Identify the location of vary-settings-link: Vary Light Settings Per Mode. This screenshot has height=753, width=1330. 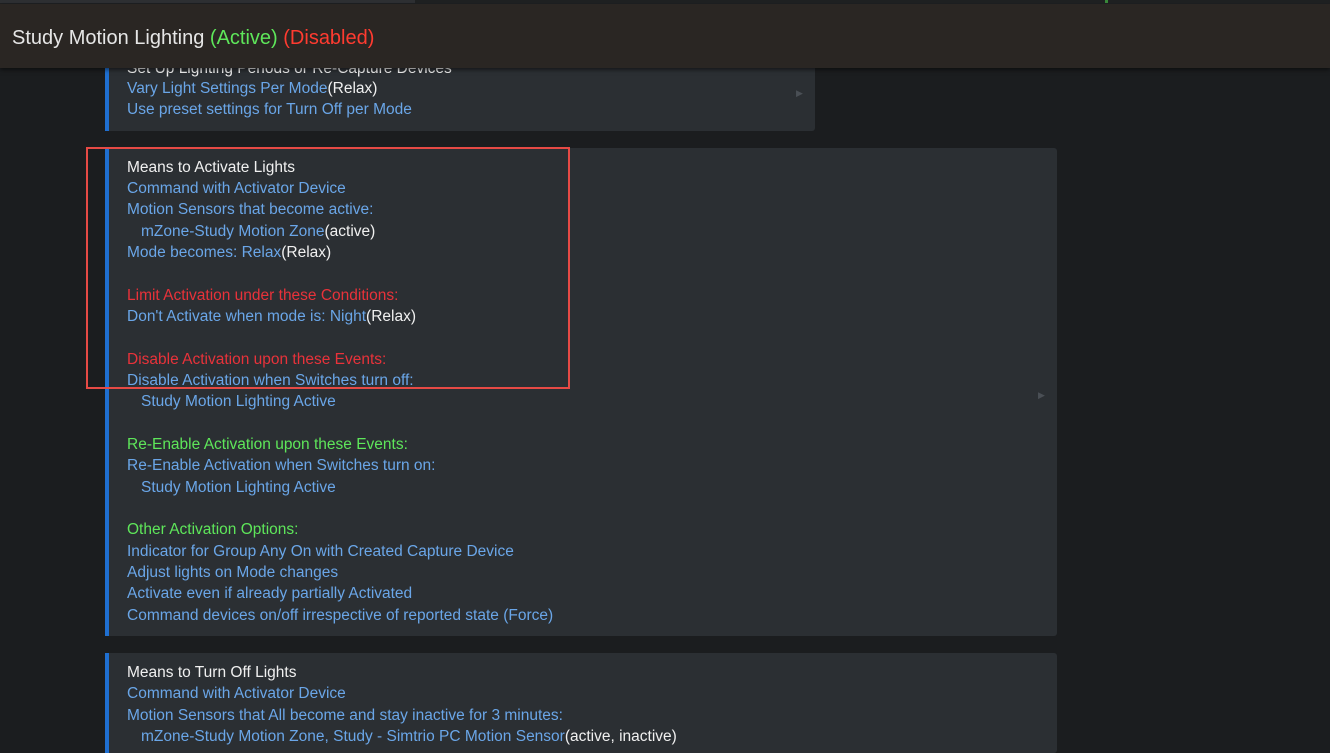
(227, 88).